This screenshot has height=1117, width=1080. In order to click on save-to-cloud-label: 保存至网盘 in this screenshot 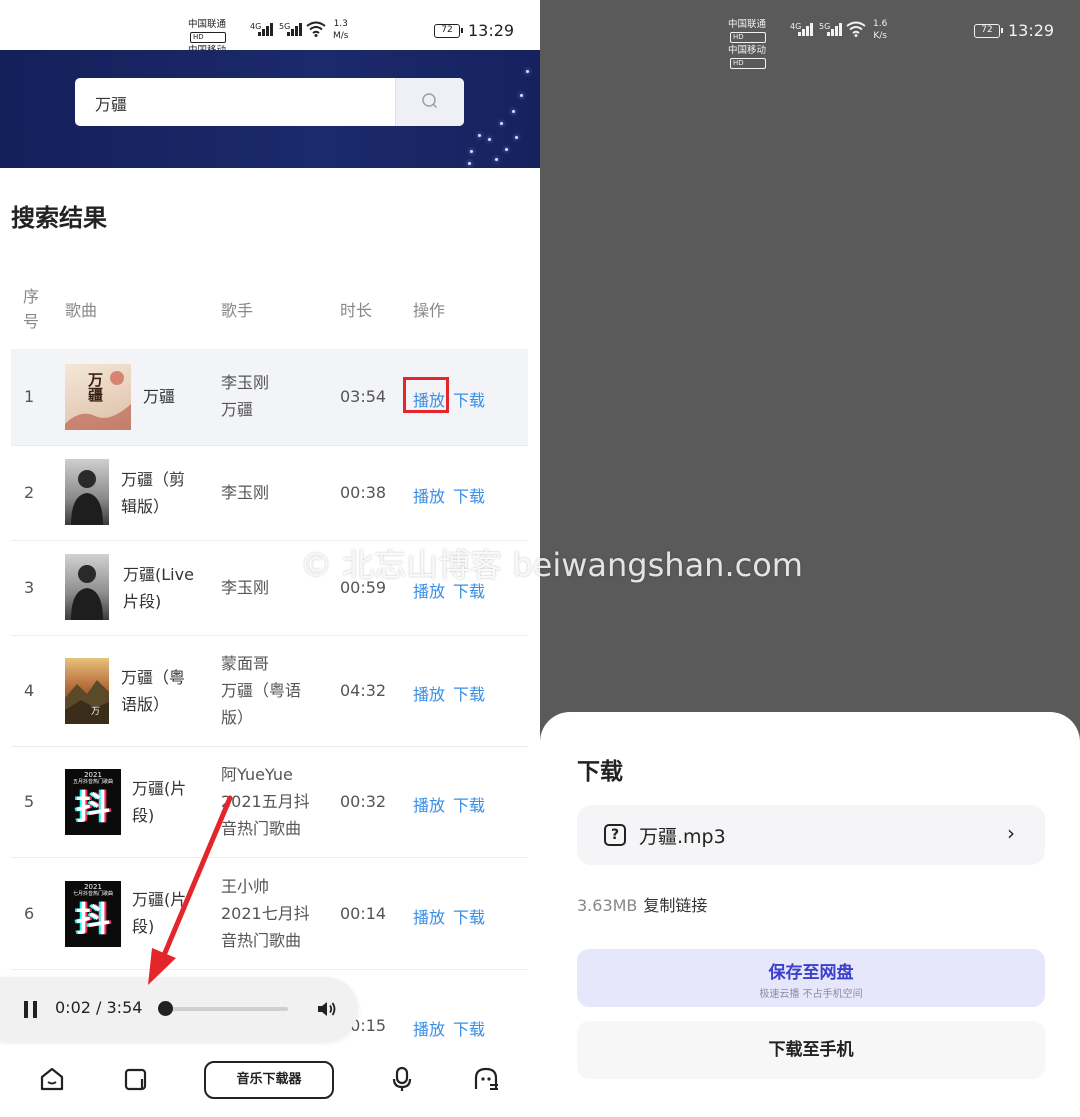, I will do `click(811, 973)`.